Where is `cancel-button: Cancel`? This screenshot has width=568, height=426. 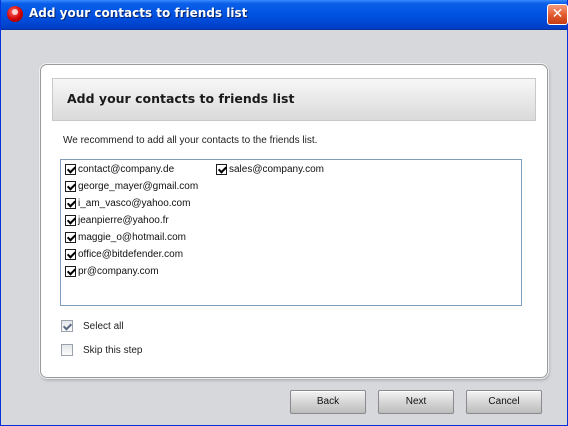
cancel-button: Cancel is located at coordinates (504, 402).